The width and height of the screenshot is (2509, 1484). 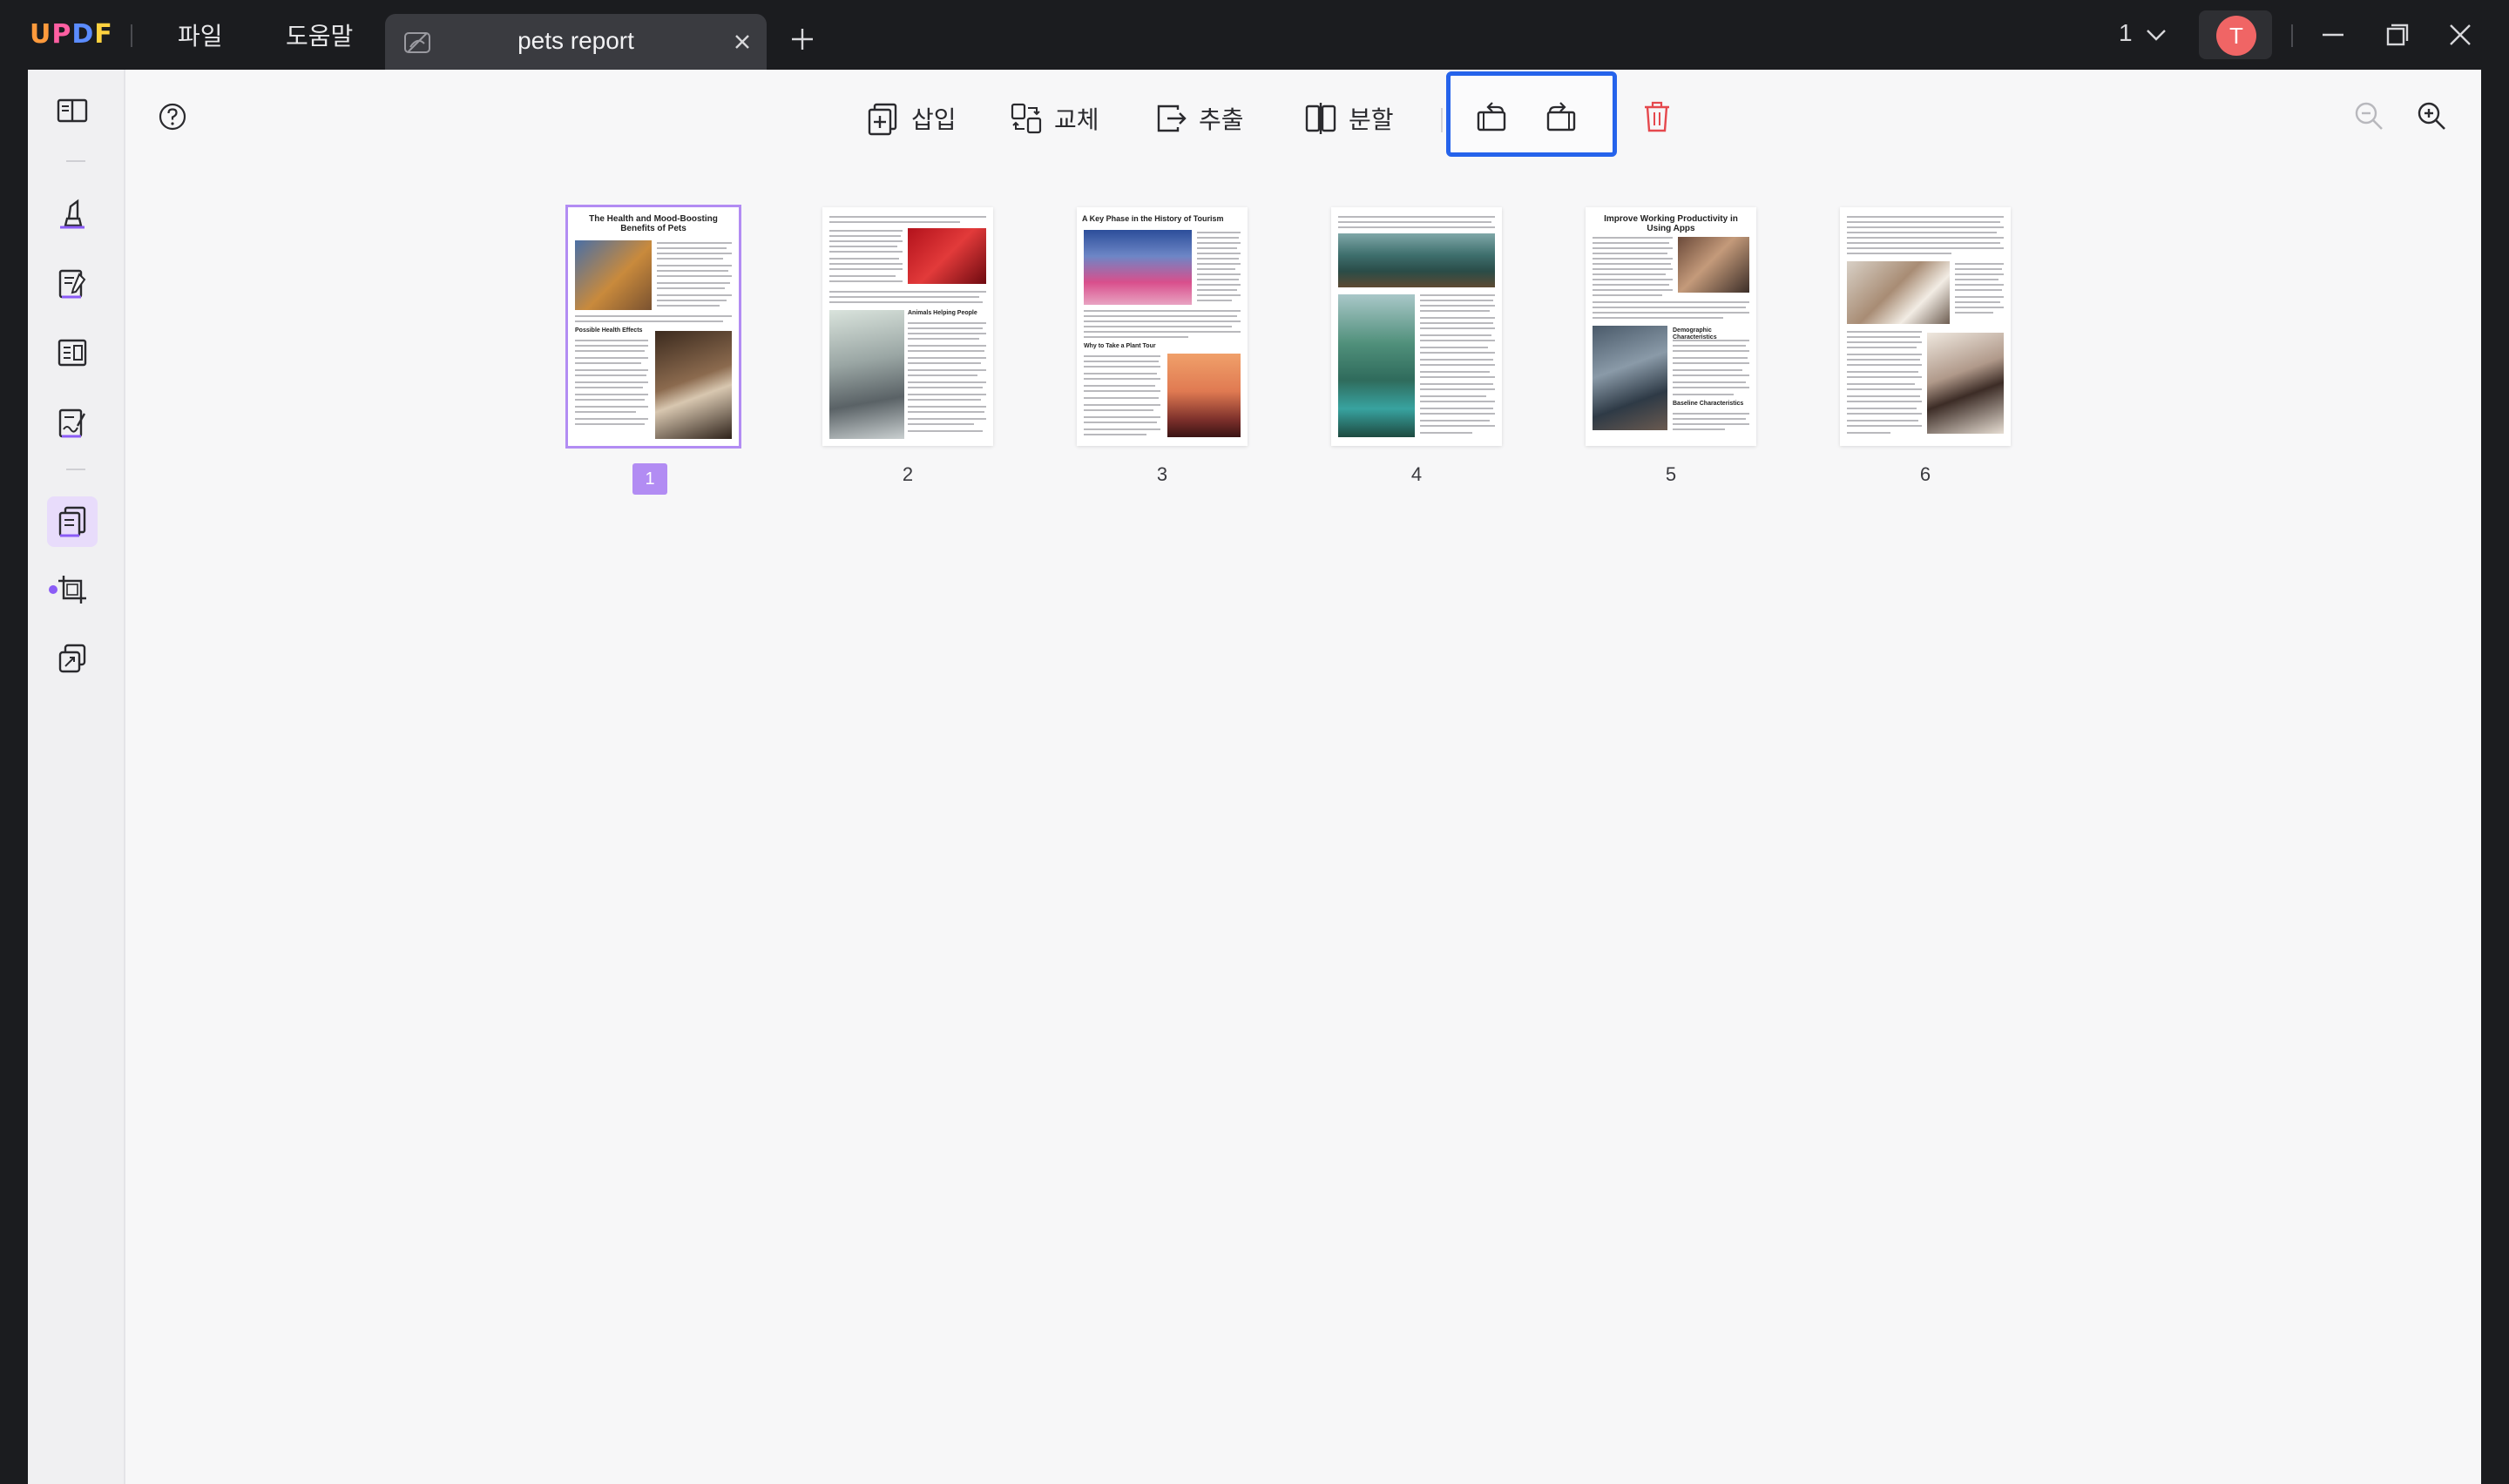 What do you see at coordinates (1221, 120) in the screenshot?
I see `extract-label: 추출` at bounding box center [1221, 120].